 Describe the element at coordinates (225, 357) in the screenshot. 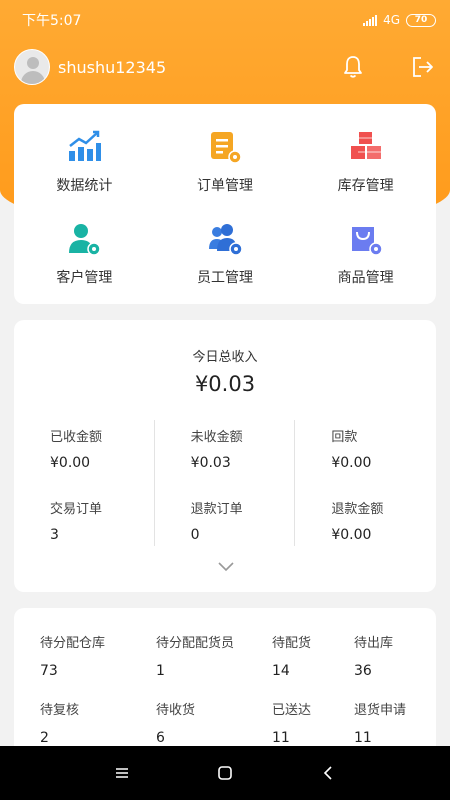

I see `income-title: 今日总收入` at that location.